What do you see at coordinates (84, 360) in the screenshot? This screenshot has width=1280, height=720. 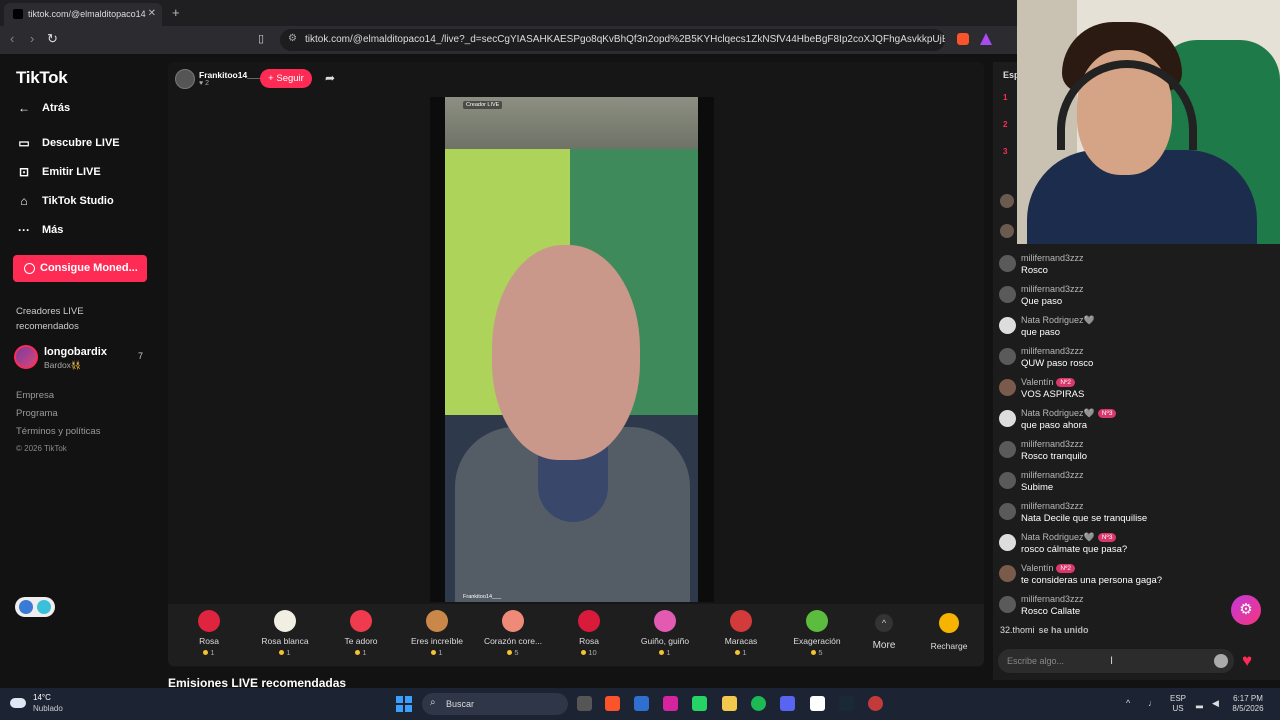 I see `recommended-creator: longobardix Bardox👯 7` at bounding box center [84, 360].